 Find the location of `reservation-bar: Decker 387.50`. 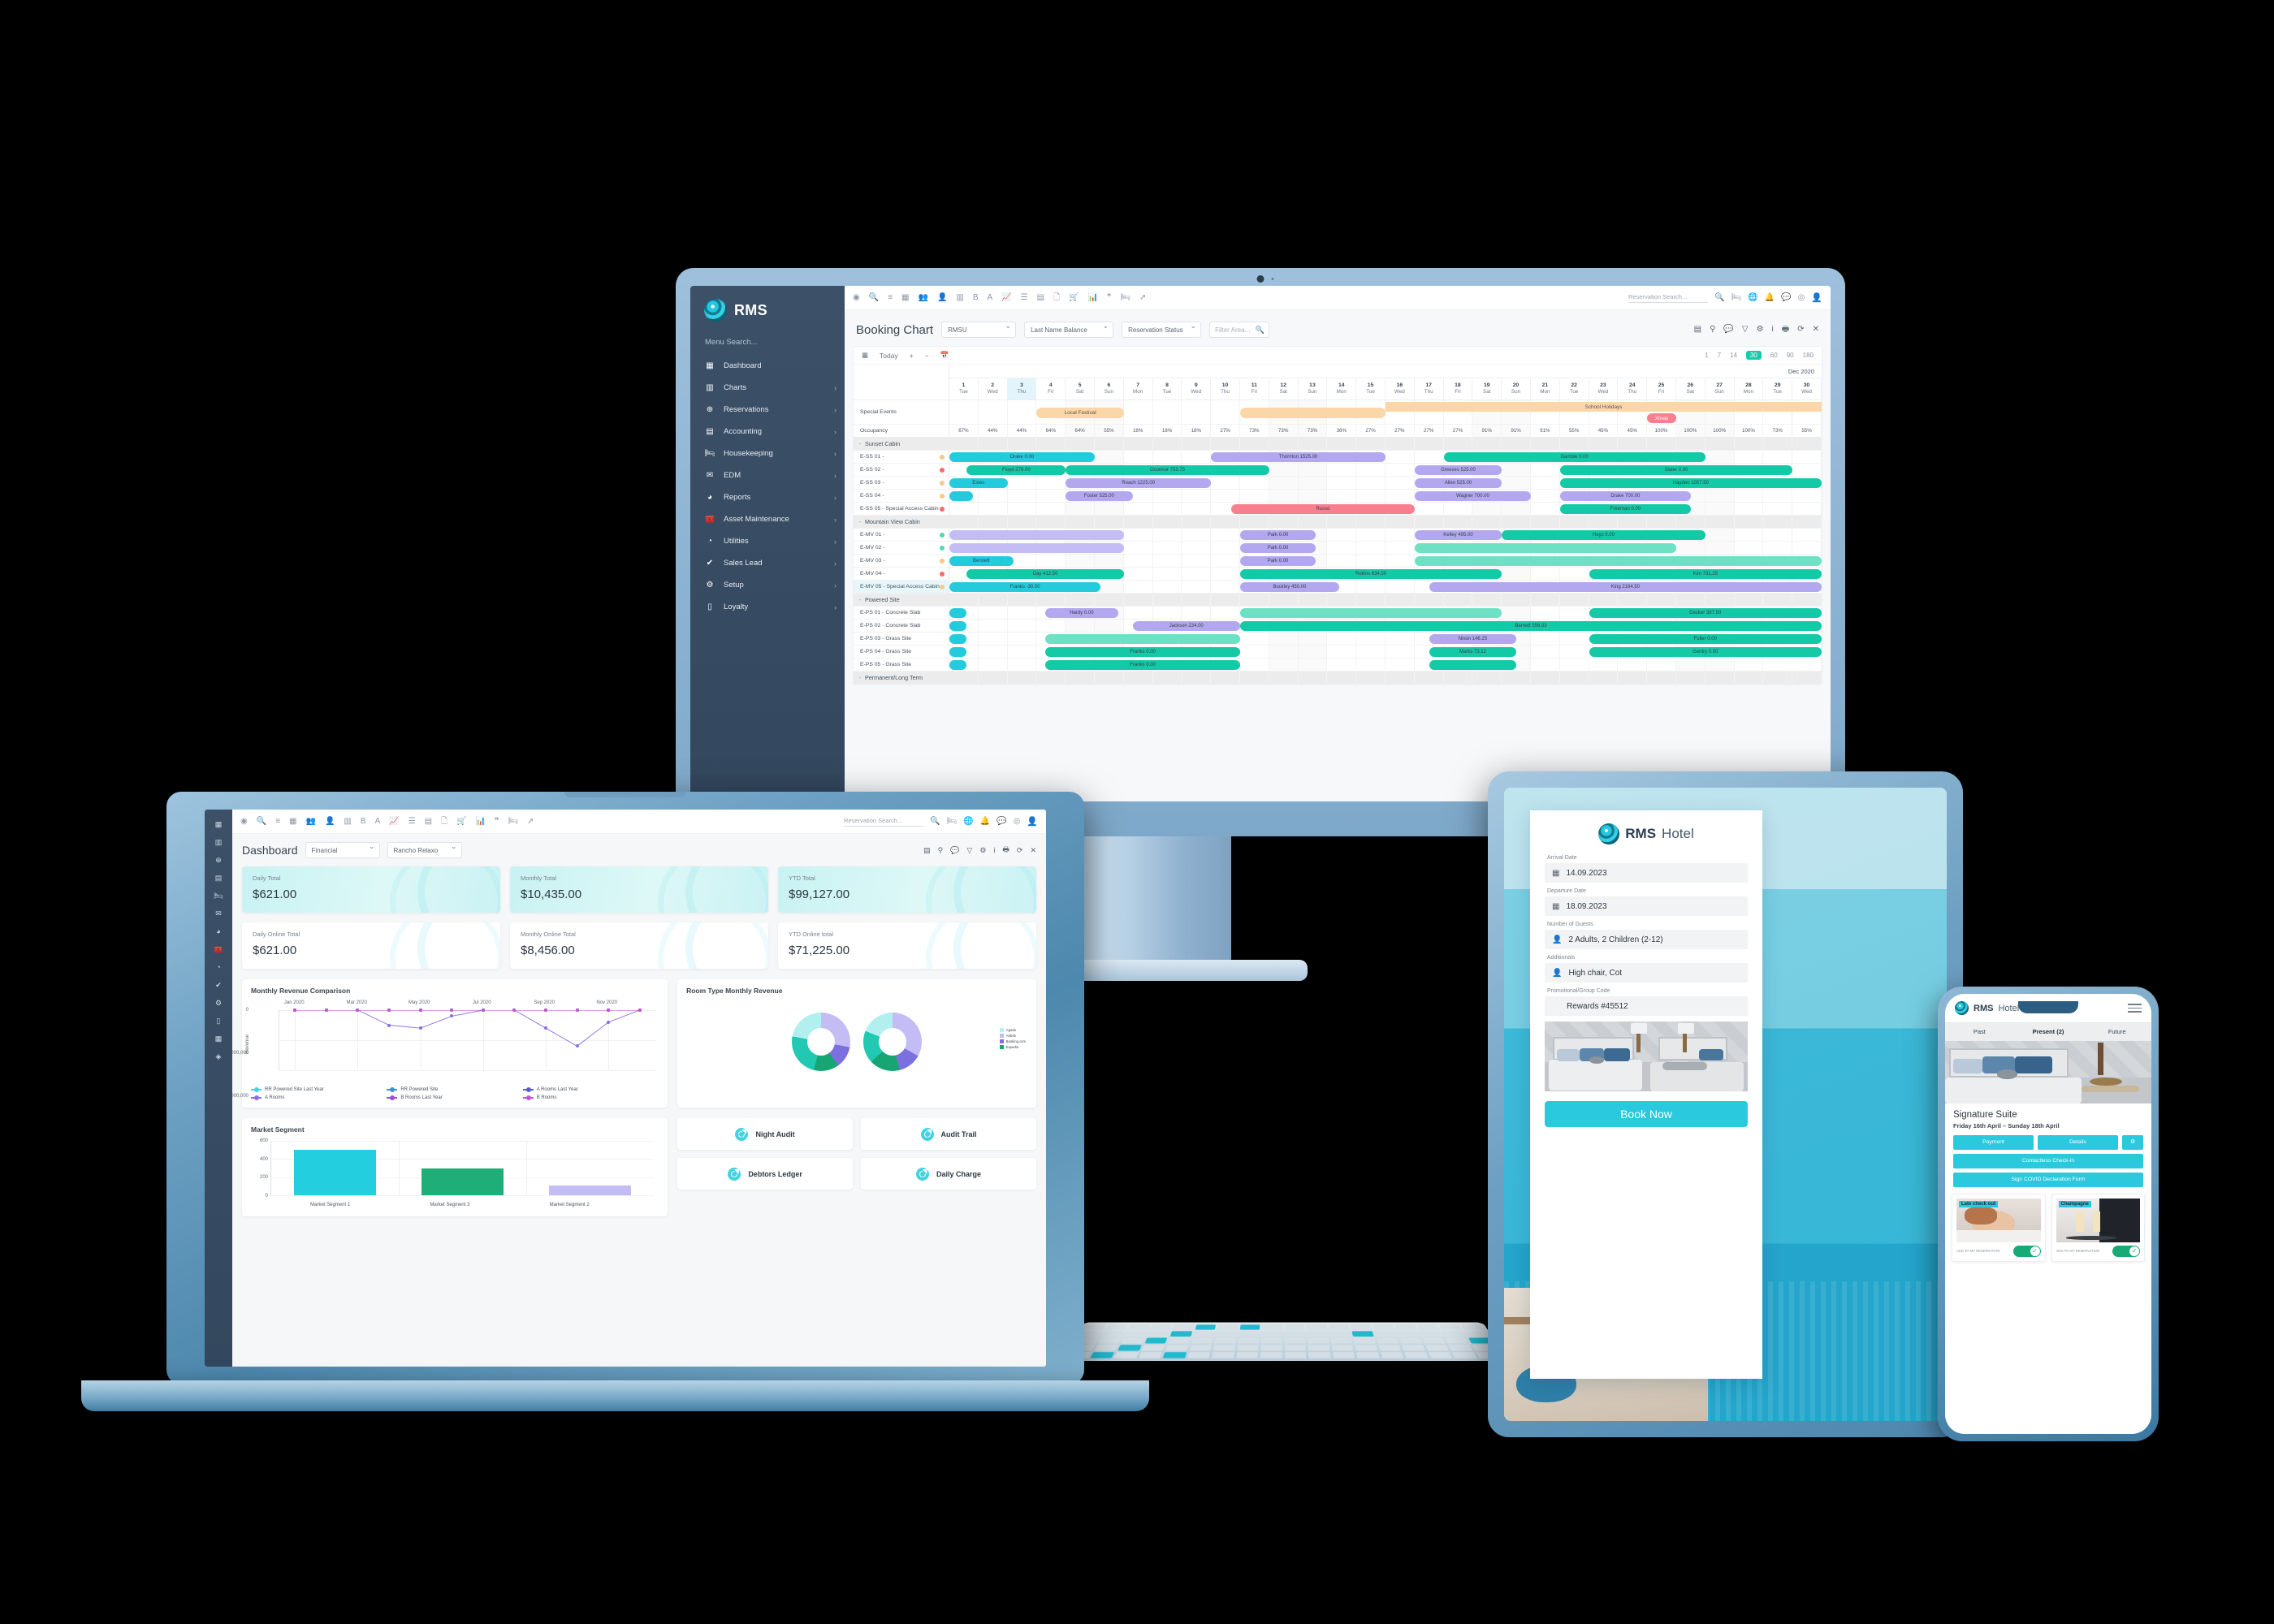

reservation-bar: Decker 387.50 is located at coordinates (1705, 613).